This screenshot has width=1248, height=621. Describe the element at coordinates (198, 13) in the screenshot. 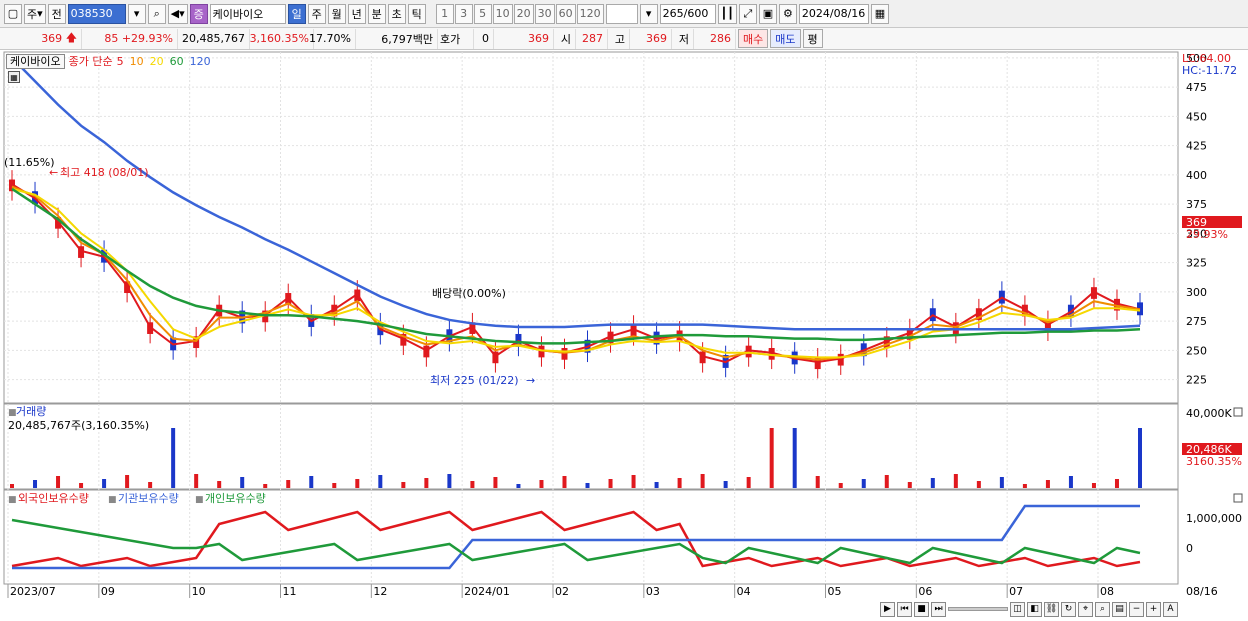

I see `stock-type-badge: 증` at that location.